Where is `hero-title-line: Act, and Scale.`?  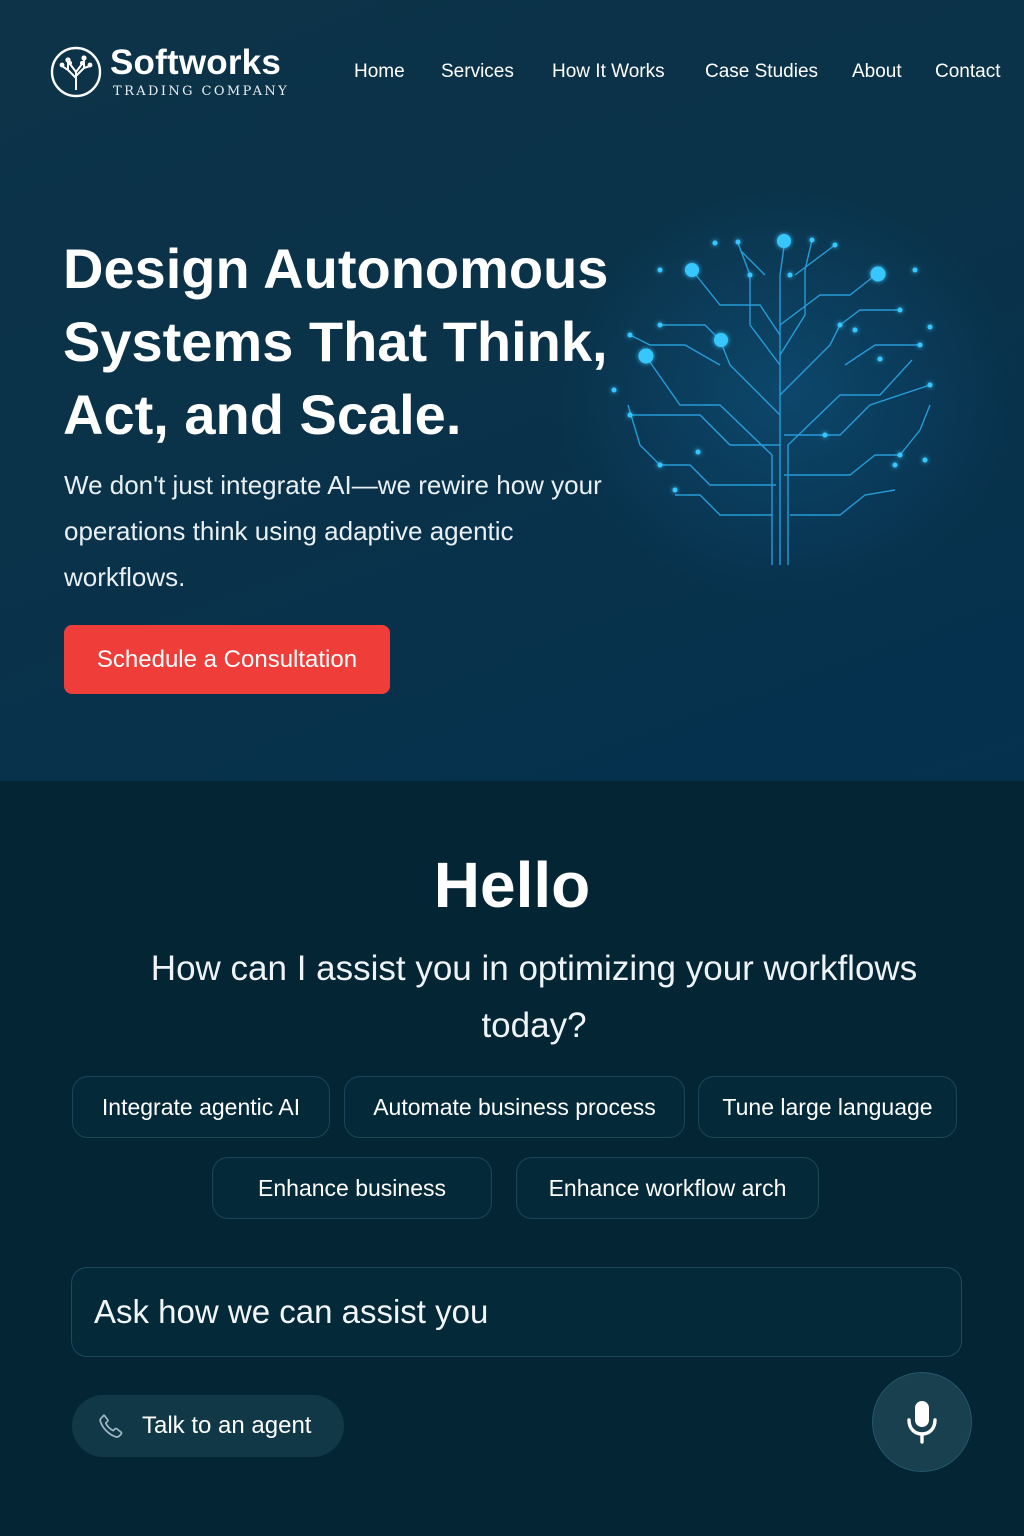
hero-title-line: Act, and Scale. is located at coordinates (262, 414).